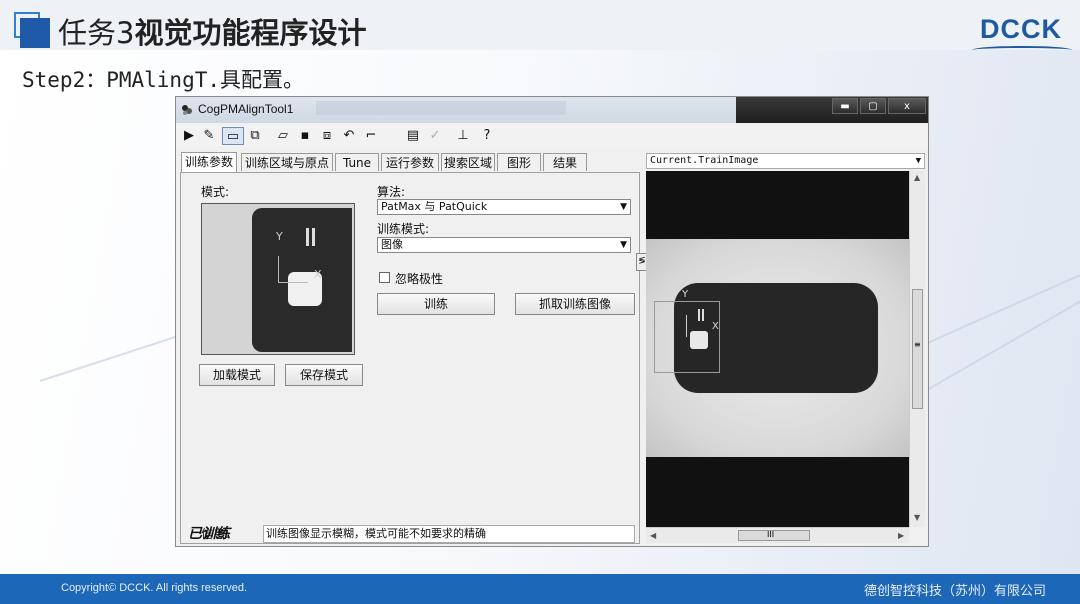 The height and width of the screenshot is (604, 1080). I want to click on open-icon: ▱, so click(283, 136).